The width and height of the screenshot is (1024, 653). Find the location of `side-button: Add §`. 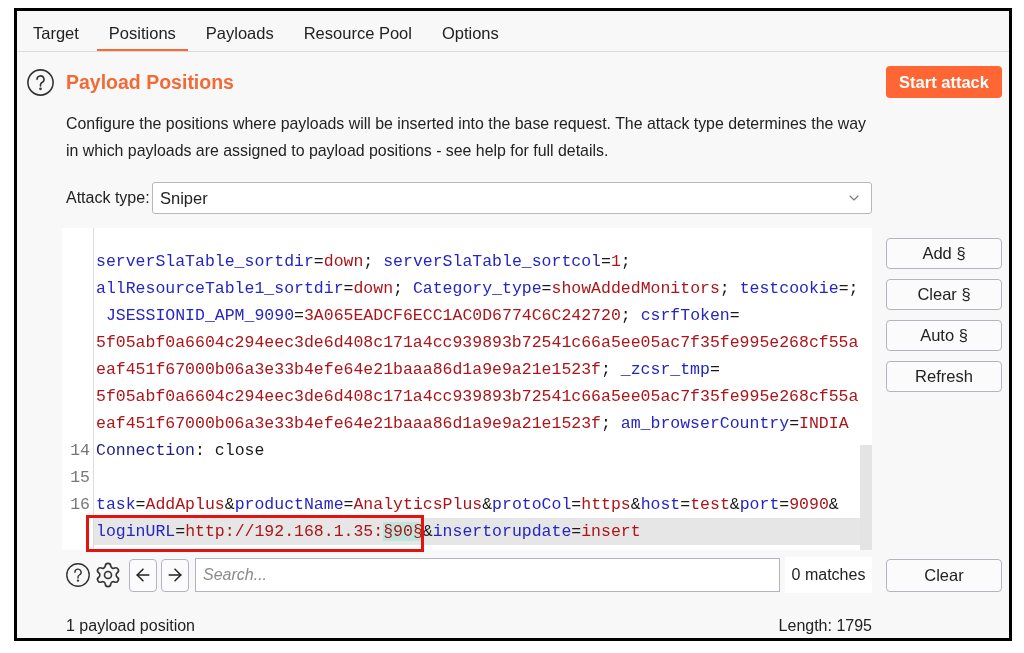

side-button: Add § is located at coordinates (944, 253).